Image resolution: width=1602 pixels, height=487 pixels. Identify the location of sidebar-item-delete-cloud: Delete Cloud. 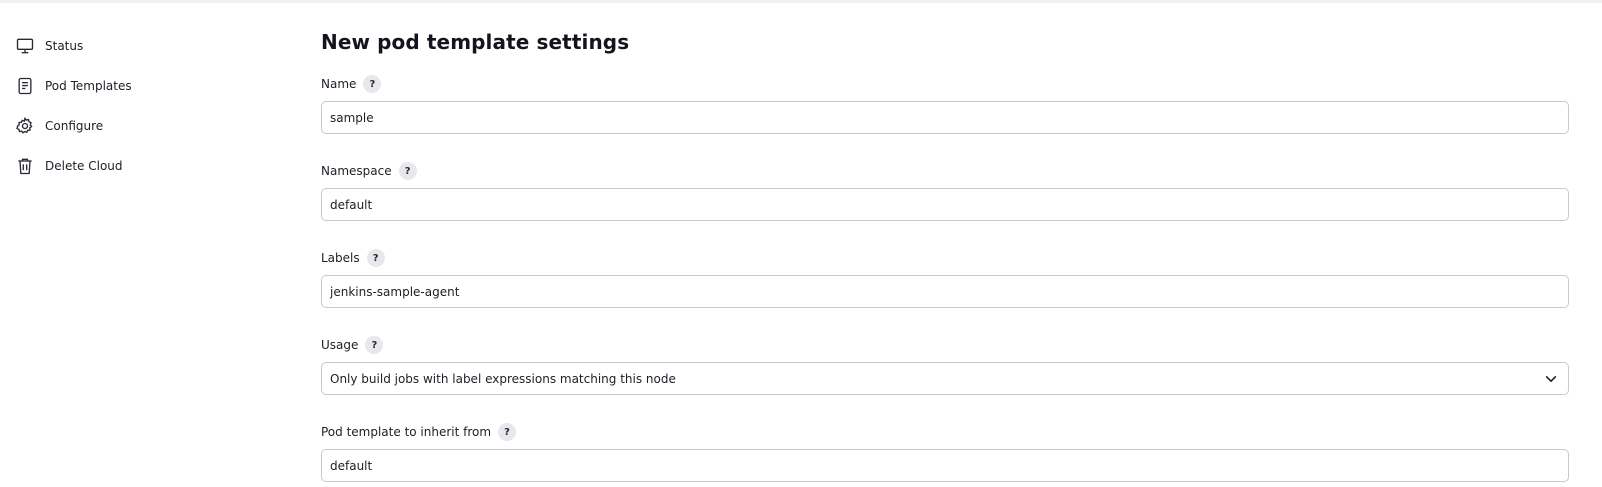
(144, 166).